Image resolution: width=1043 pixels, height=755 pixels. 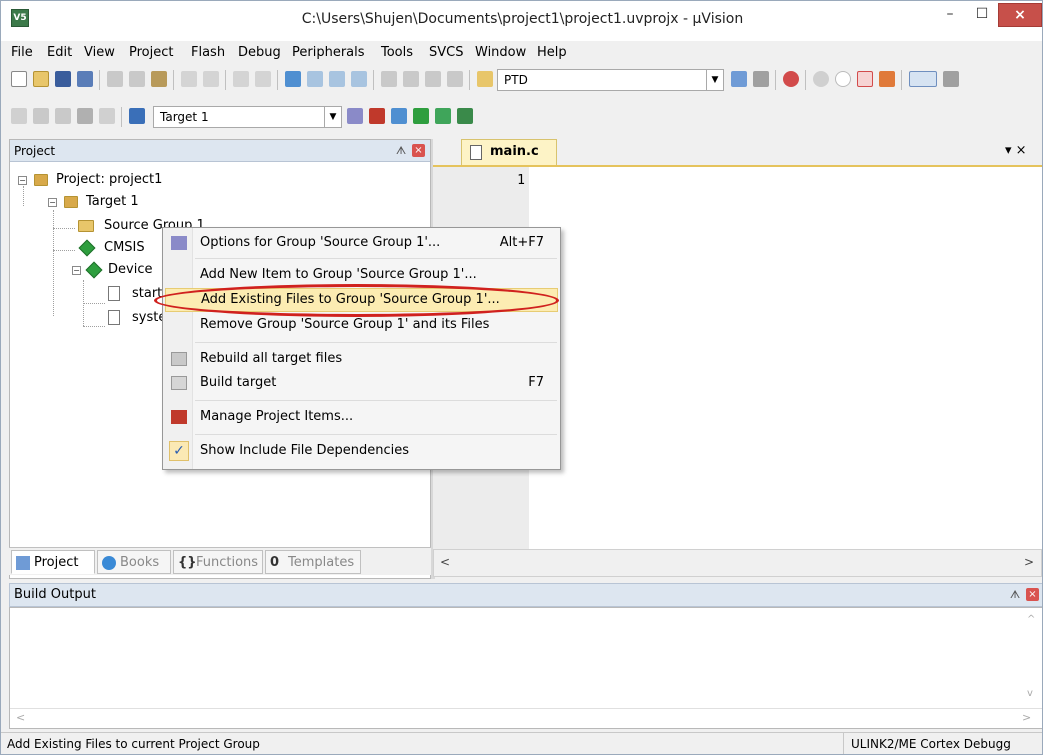 I want to click on tree-item-target: − Target 1, so click(x=198, y=202).